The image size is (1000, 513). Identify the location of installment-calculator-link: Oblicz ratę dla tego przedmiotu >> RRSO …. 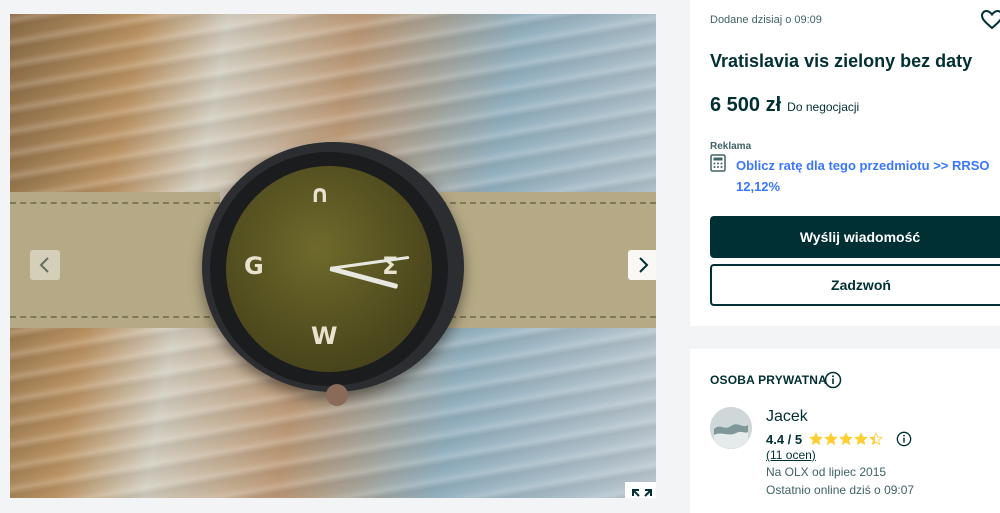
(866, 176).